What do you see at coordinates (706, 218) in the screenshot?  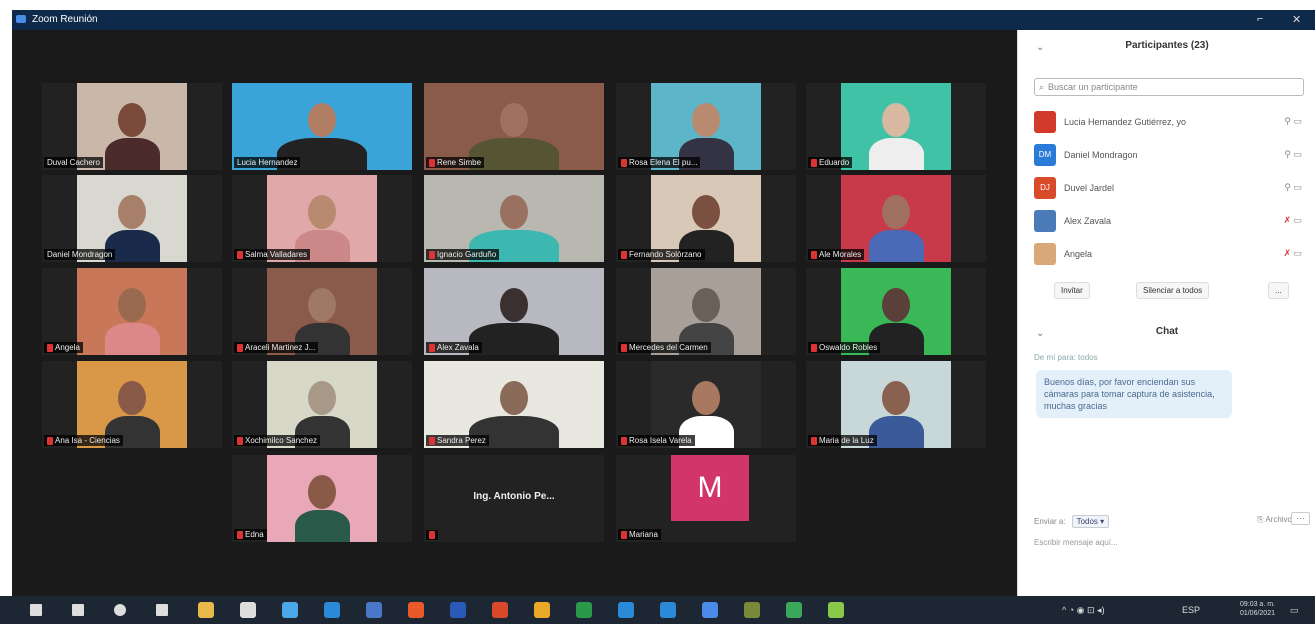 I see `video-tile: Fernando Solórzano` at bounding box center [706, 218].